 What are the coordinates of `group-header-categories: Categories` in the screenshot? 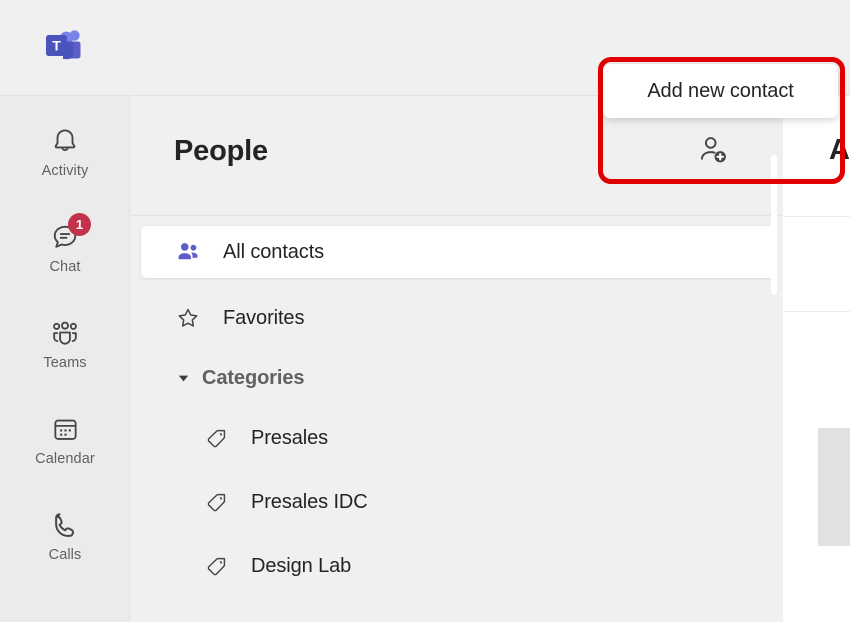 It's located at (458, 378).